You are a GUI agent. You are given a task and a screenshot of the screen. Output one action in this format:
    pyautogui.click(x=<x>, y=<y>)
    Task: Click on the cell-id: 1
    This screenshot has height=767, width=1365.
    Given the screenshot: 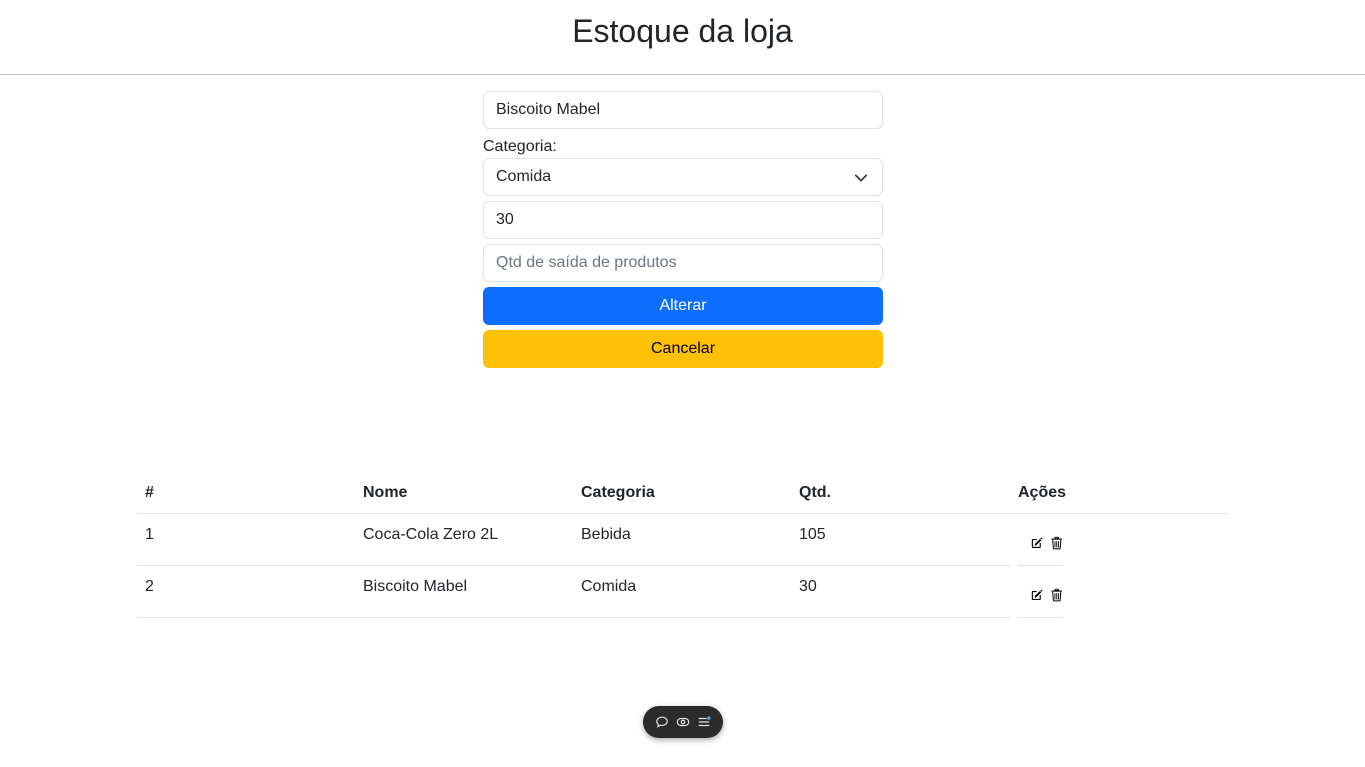 What is the action you would take?
    pyautogui.click(x=246, y=539)
    